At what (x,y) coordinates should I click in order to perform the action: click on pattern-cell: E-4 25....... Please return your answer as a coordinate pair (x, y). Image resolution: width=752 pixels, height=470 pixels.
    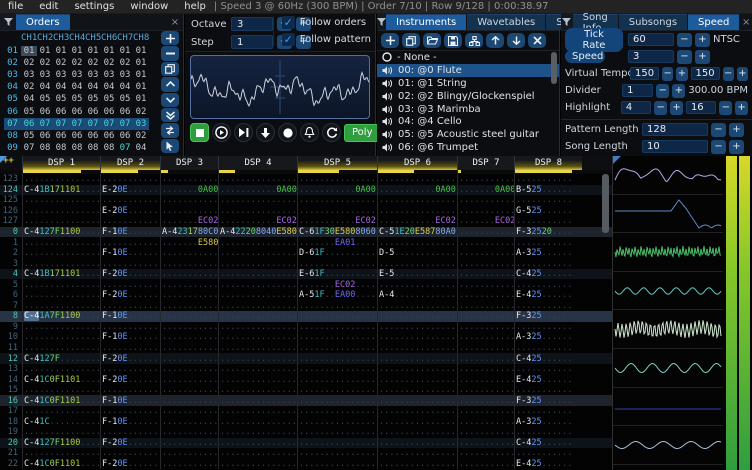
    Looking at the image, I should click on (548, 295).